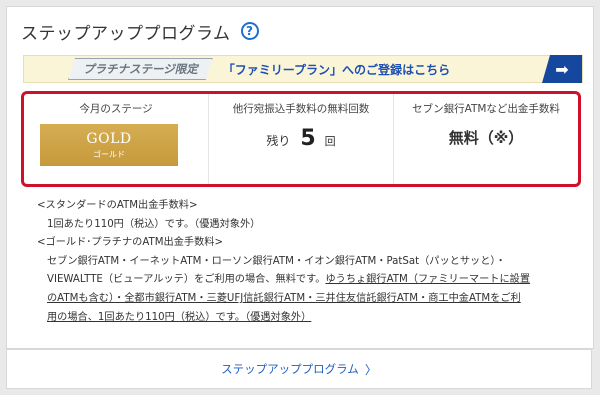 The image size is (600, 395). Describe the element at coordinates (562, 69) in the screenshot. I see `arrow-right-icon: ➡` at that location.